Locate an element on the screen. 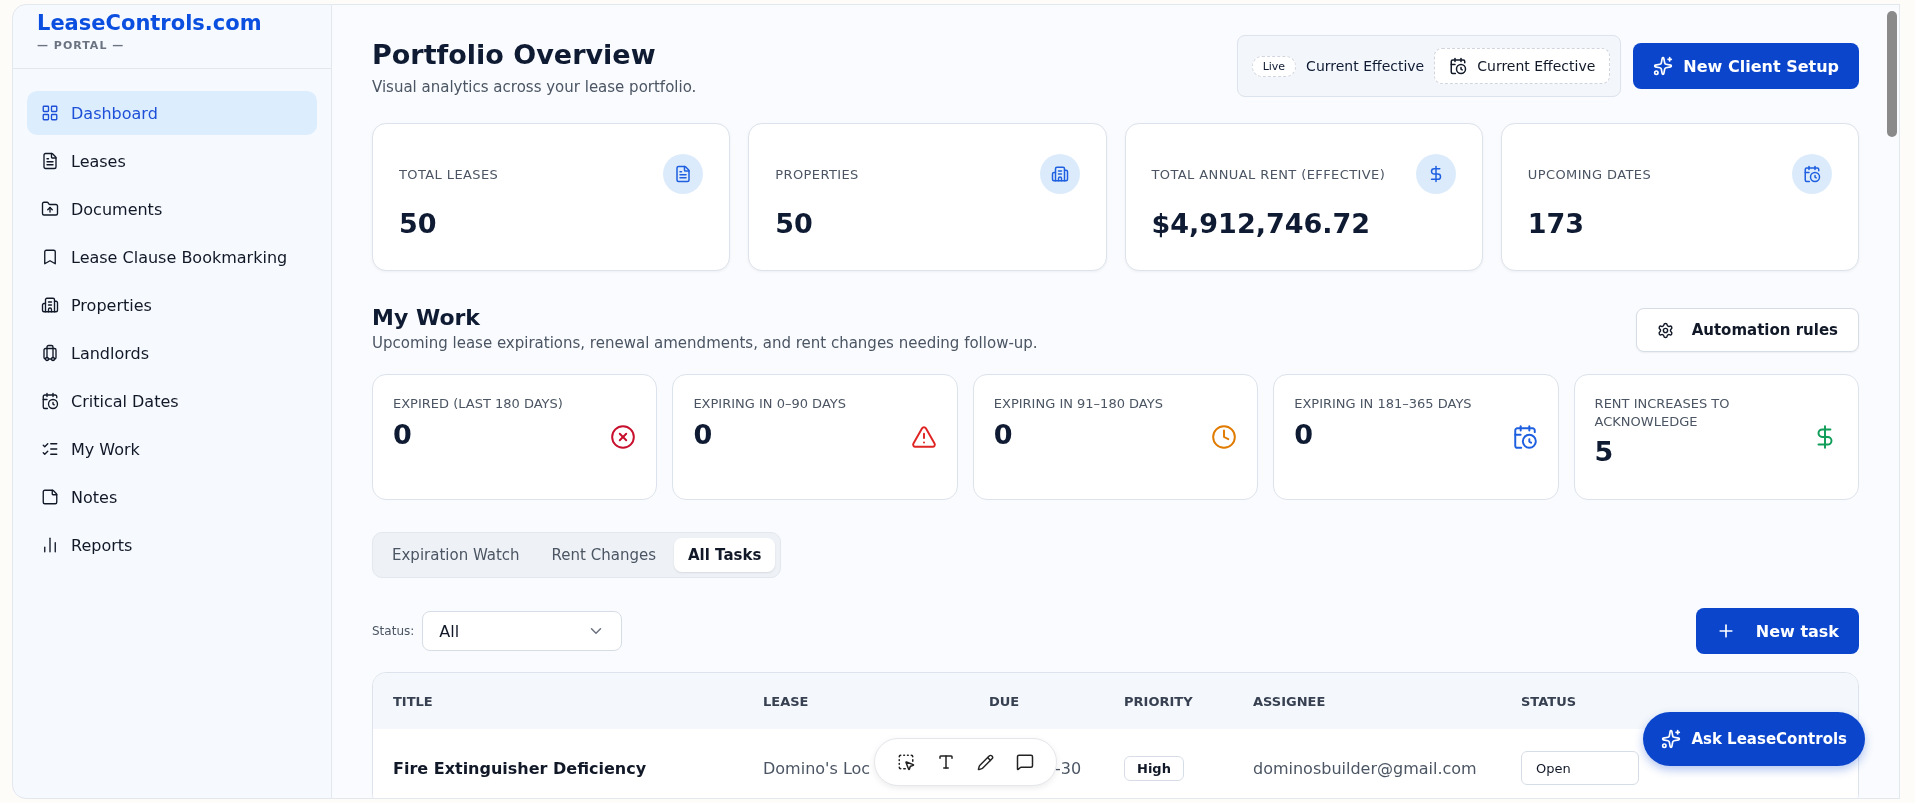 Image resolution: width=1915 pixels, height=803 pixels. checklist-icon is located at coordinates (50, 449).